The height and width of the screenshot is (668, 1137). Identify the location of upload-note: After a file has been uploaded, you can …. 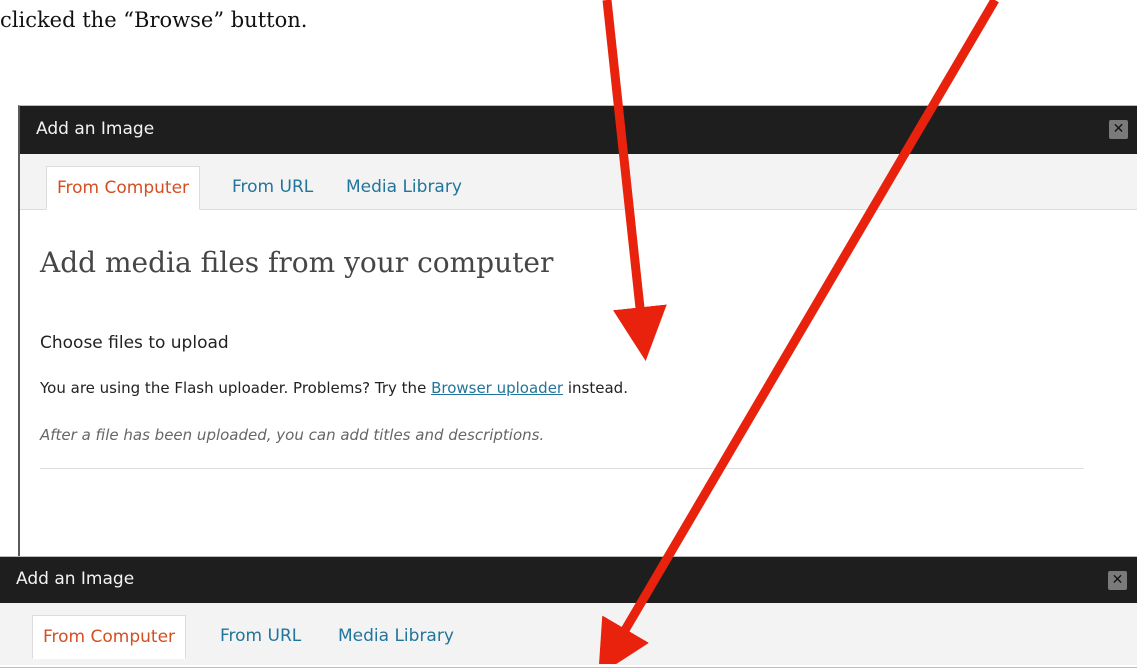
(292, 435).